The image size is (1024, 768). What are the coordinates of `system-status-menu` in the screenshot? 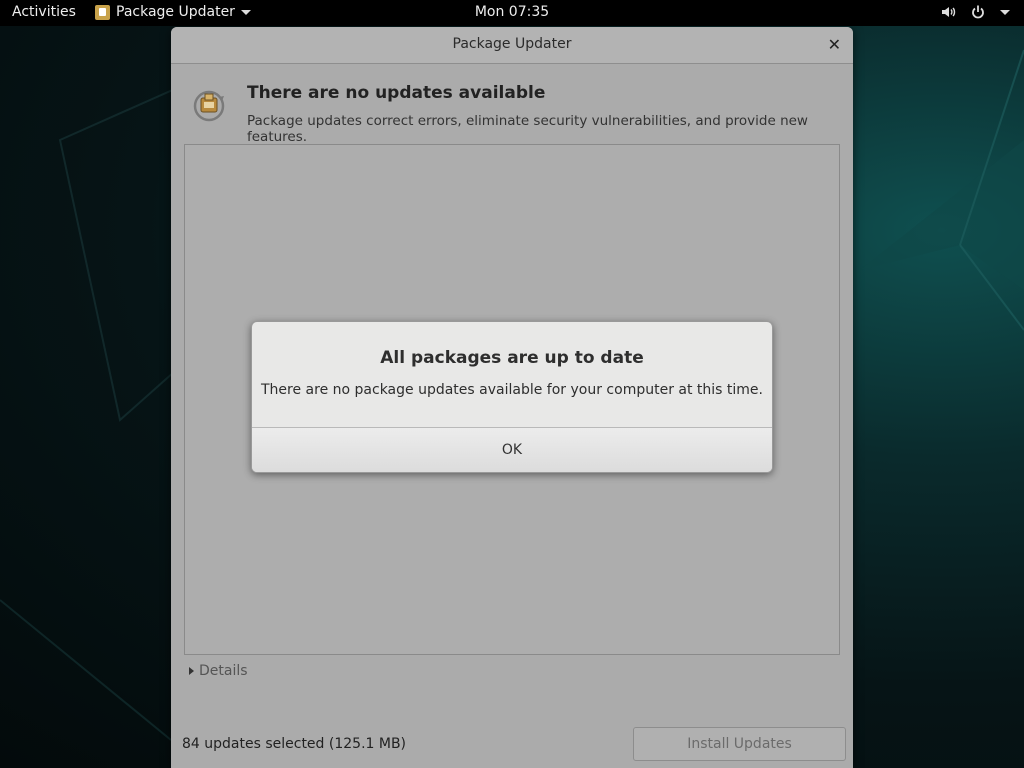 It's located at (975, 12).